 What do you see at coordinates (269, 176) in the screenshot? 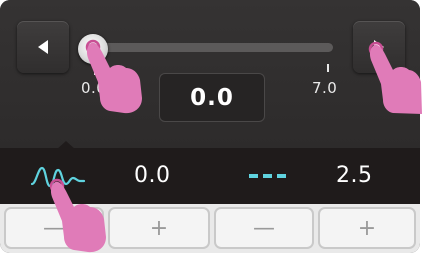
I see `dashed-line-icon` at bounding box center [269, 176].